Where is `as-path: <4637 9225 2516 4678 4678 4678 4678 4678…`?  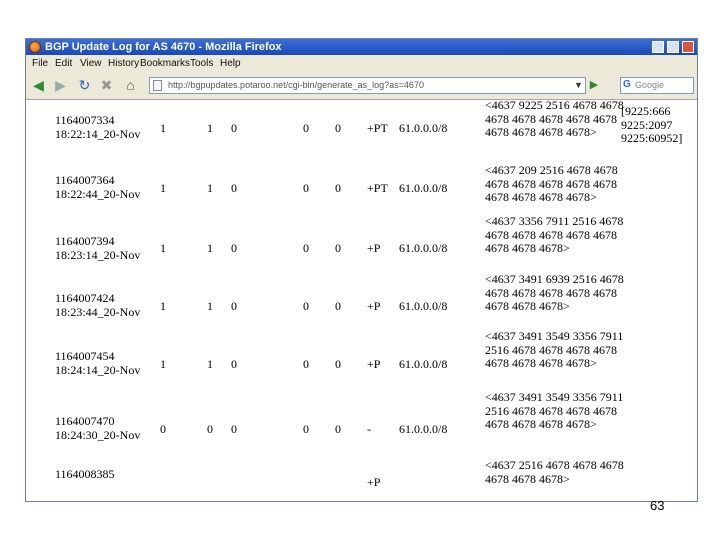 as-path: <4637 9225 2516 4678 4678 4678 4678 4678… is located at coordinates (554, 118).